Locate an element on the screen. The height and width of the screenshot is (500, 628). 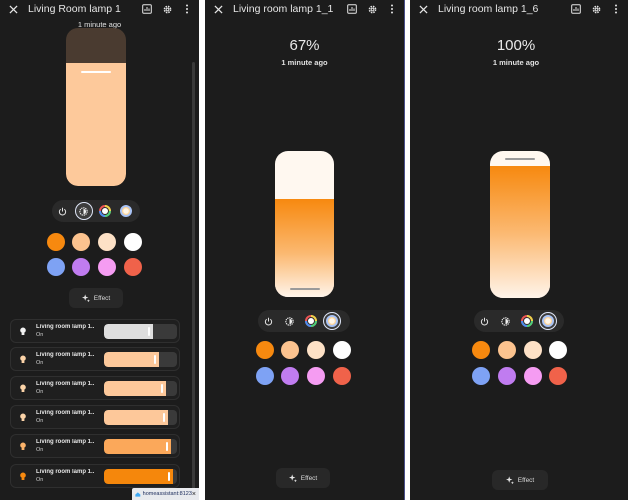
url-status-tooltip: homeassistant:8123 × is located at coordinates (165, 494).